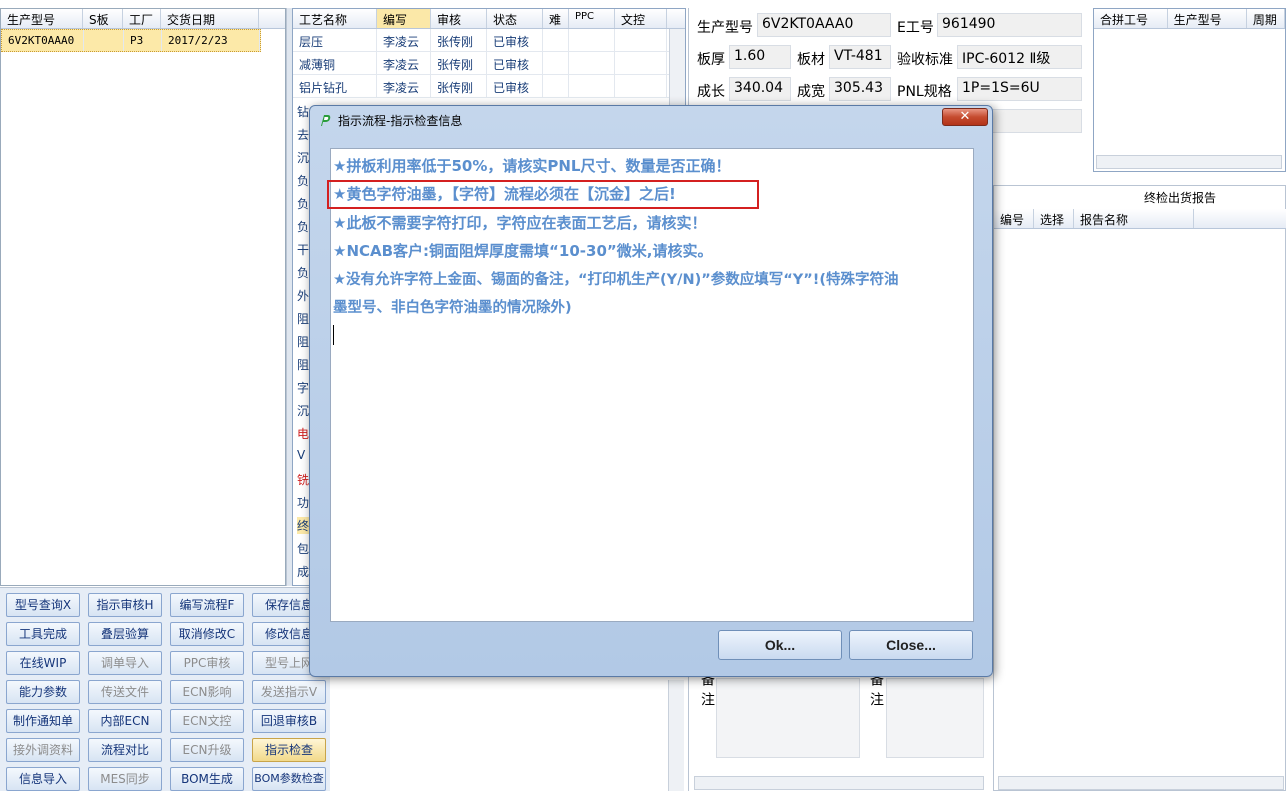  What do you see at coordinates (207, 750) in the screenshot?
I see `ecn-upgrade-button: ECN升级` at bounding box center [207, 750].